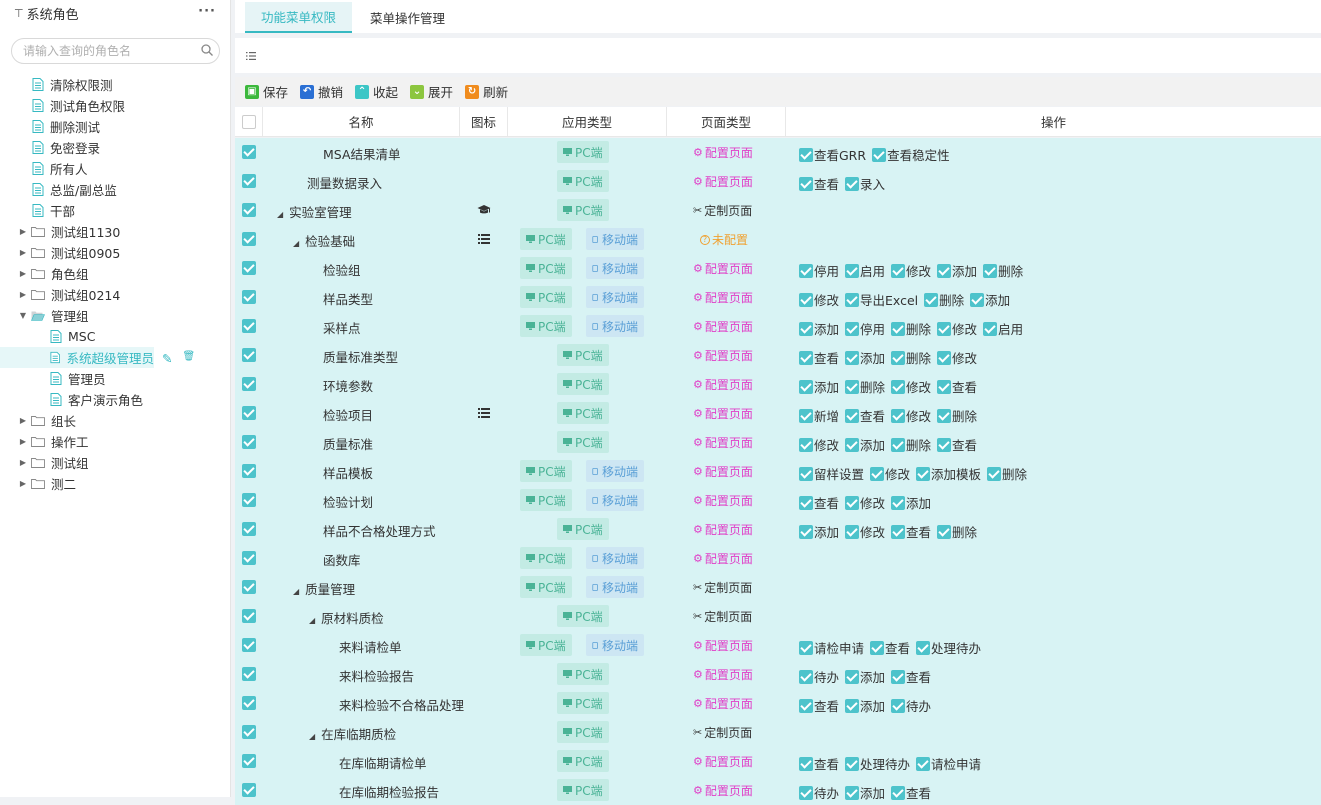 This screenshot has width=1321, height=805. What do you see at coordinates (115, 147) in the screenshot?
I see `tree-node: 免密登录` at bounding box center [115, 147].